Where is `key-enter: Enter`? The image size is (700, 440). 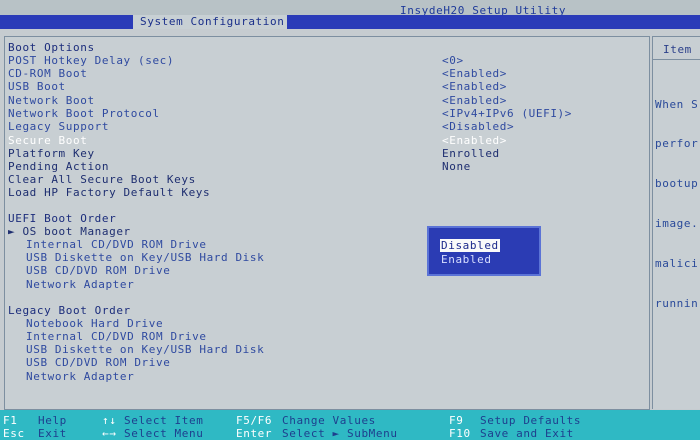
key-enter: Enter is located at coordinates (254, 433).